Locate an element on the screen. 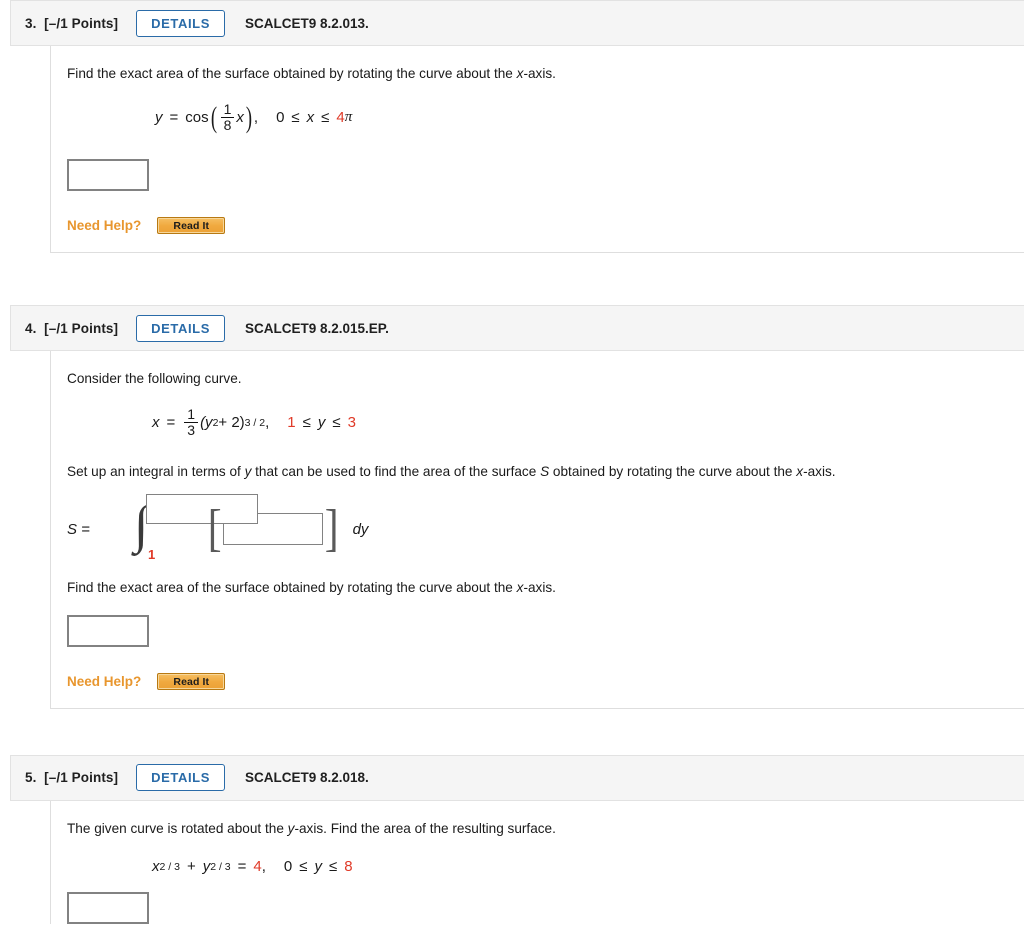 This screenshot has height=944, width=1024. right-bracket-icon: ] is located at coordinates (331, 529).